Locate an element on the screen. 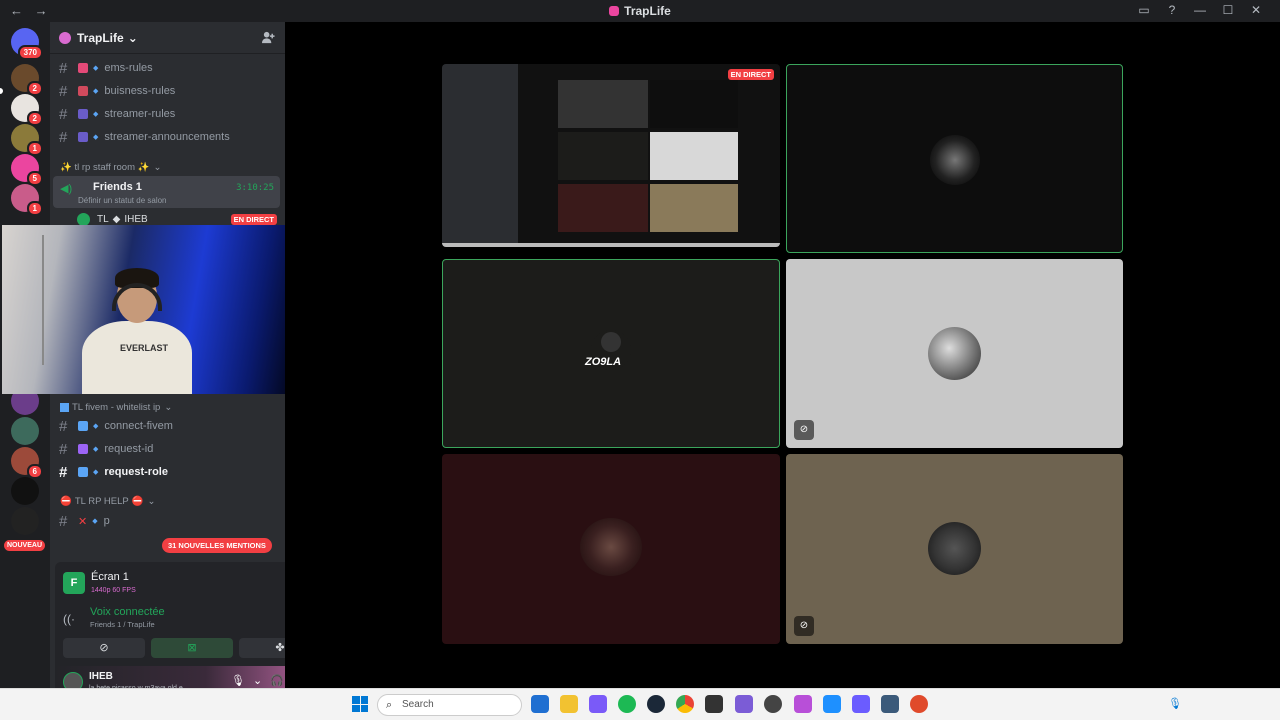  inbox-icon: ▭ is located at coordinates (1144, 10).